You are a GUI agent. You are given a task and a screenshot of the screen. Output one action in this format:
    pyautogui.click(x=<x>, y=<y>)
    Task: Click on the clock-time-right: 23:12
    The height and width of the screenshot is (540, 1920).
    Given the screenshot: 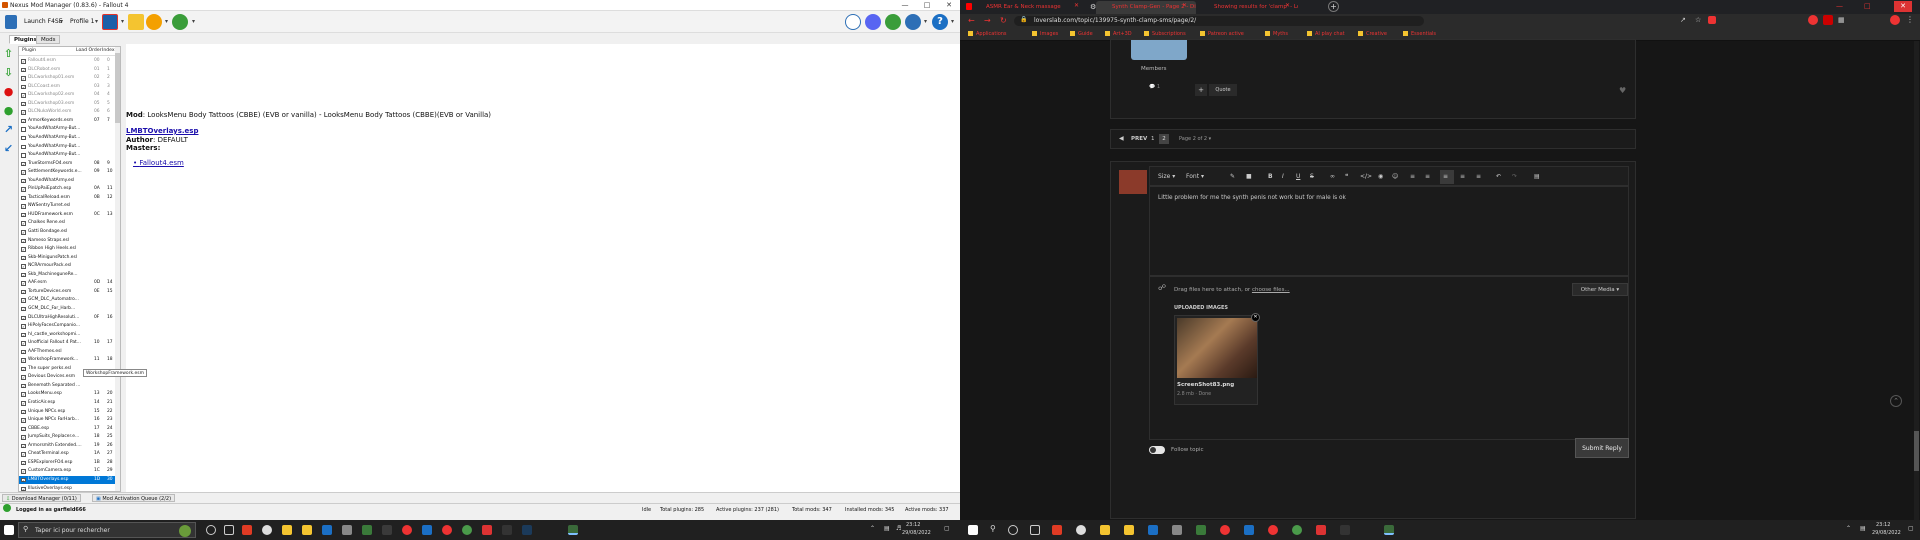 What is the action you would take?
    pyautogui.click(x=1883, y=525)
    